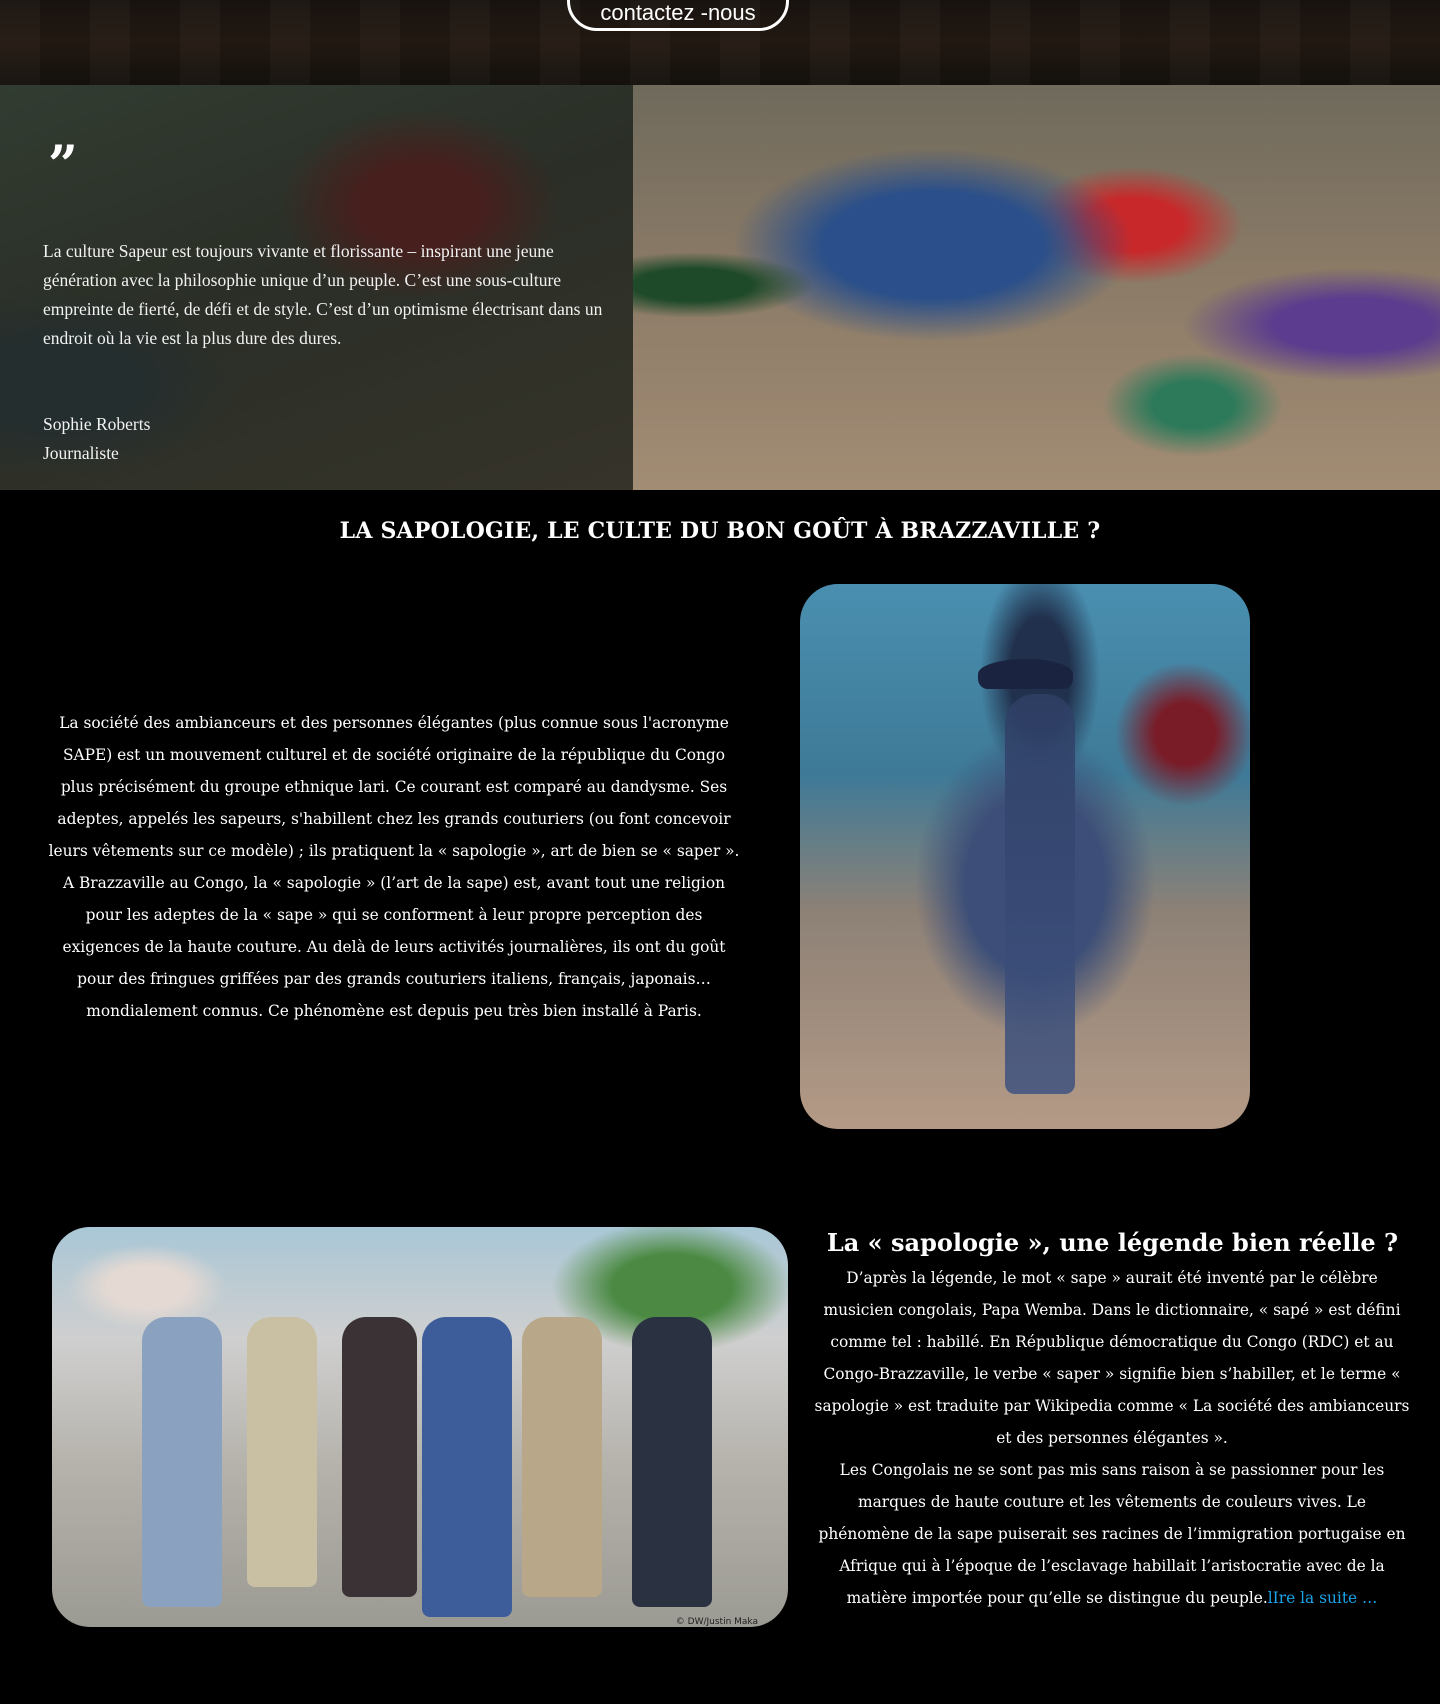 This screenshot has width=1440, height=1704. I want to click on hero-photo-sapeurs-street, so click(1036, 287).